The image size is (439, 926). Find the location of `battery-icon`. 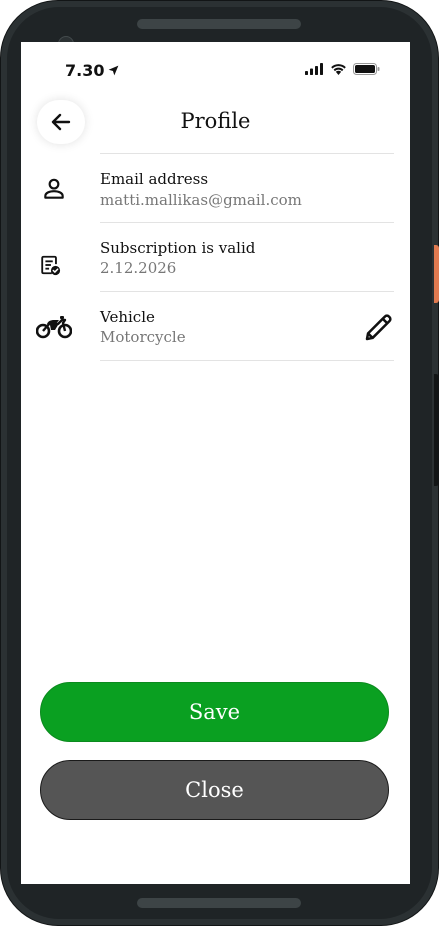

battery-icon is located at coordinates (366, 69).